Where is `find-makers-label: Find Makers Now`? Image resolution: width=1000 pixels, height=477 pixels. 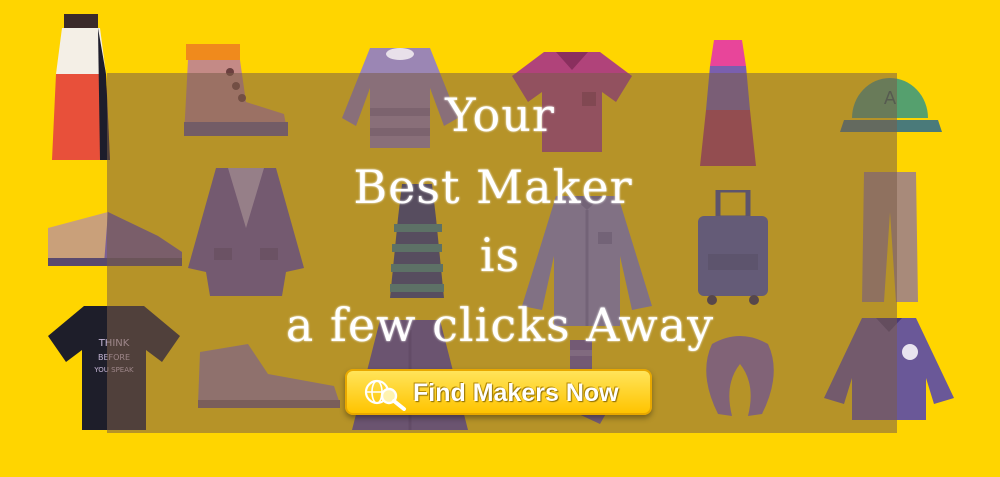 find-makers-label: Find Makers Now is located at coordinates (516, 393).